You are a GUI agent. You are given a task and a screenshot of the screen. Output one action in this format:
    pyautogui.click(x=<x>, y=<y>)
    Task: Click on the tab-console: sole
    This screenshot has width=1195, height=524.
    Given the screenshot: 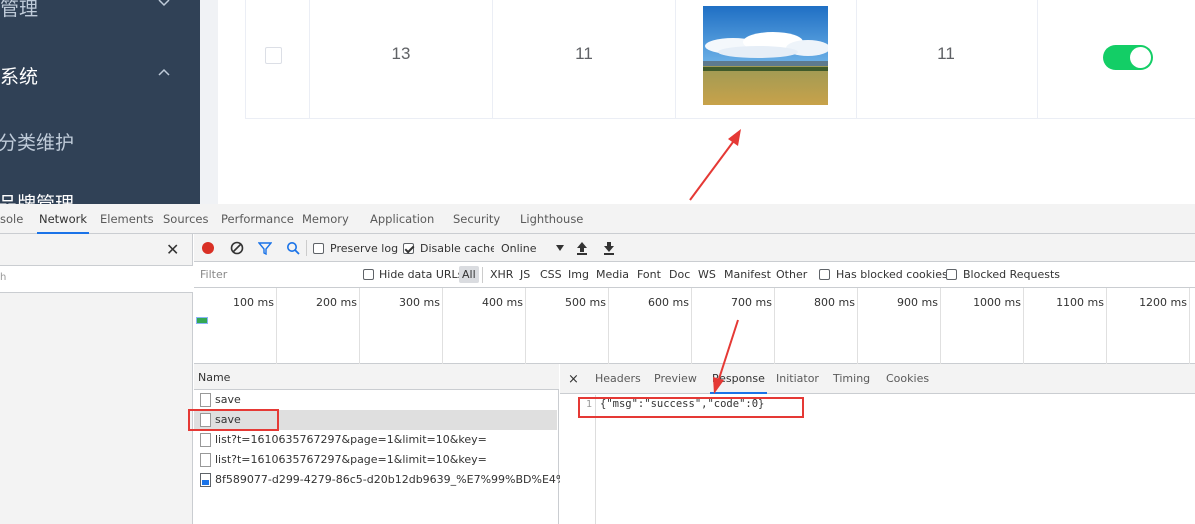 What is the action you would take?
    pyautogui.click(x=11, y=219)
    